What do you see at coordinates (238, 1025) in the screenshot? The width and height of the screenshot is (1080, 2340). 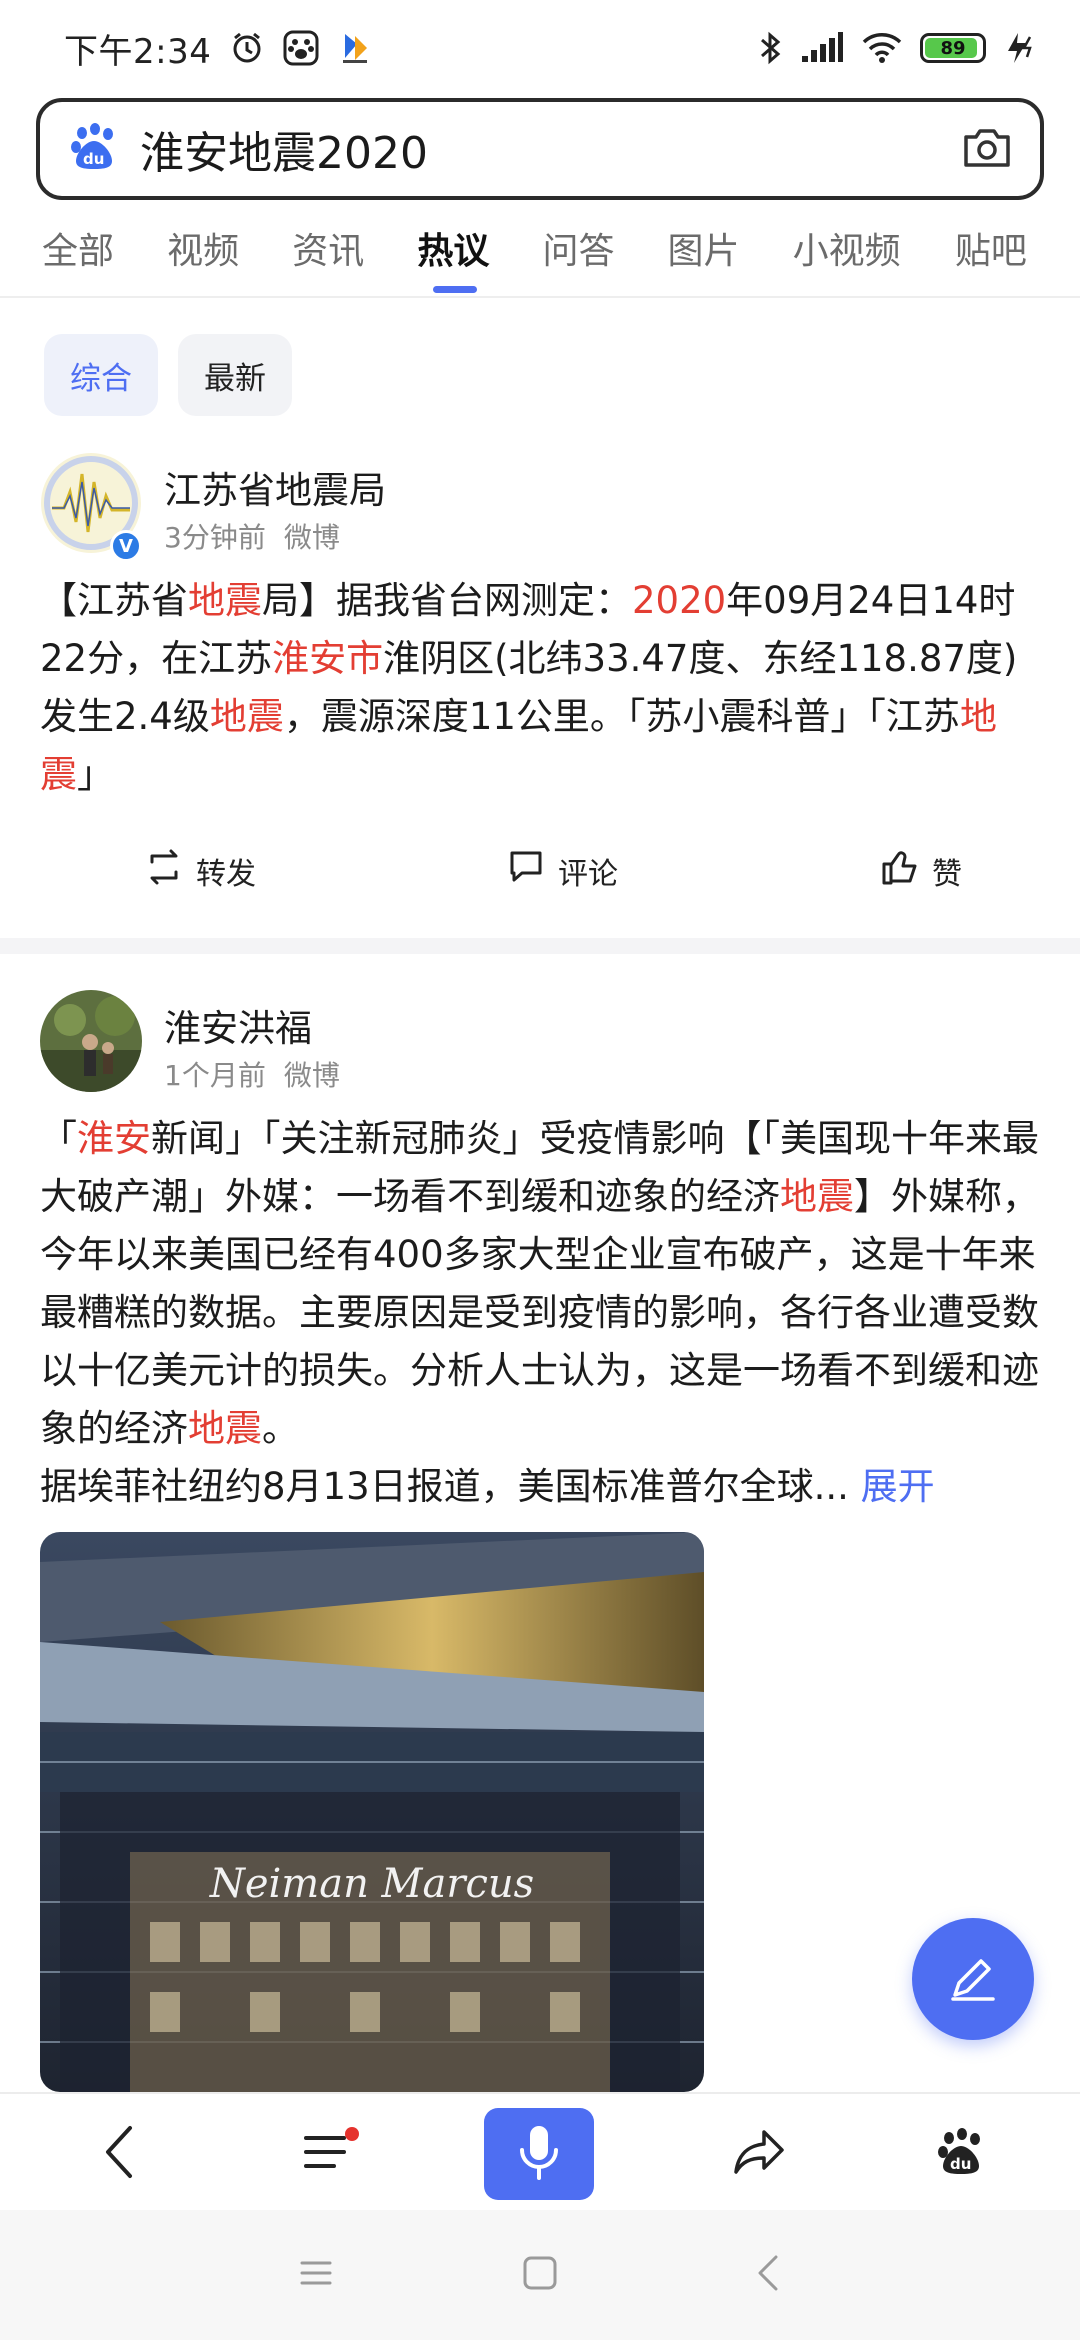 I see `post-author: 淮安洪福` at bounding box center [238, 1025].